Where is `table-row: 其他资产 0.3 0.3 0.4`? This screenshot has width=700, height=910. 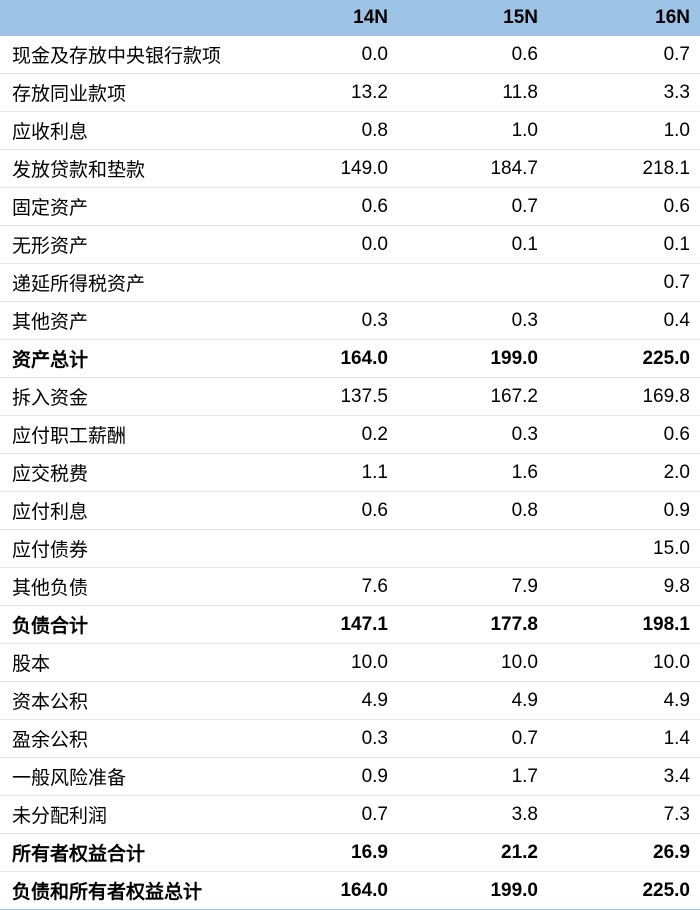
table-row: 其他资产 0.3 0.3 0.4 is located at coordinates (350, 320).